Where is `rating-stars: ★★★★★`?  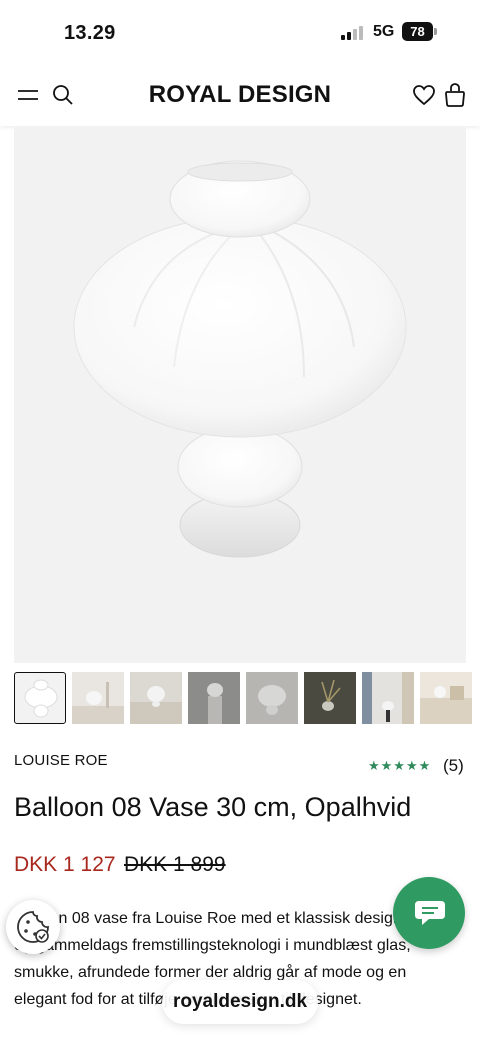 rating-stars: ★★★★★ is located at coordinates (399, 766).